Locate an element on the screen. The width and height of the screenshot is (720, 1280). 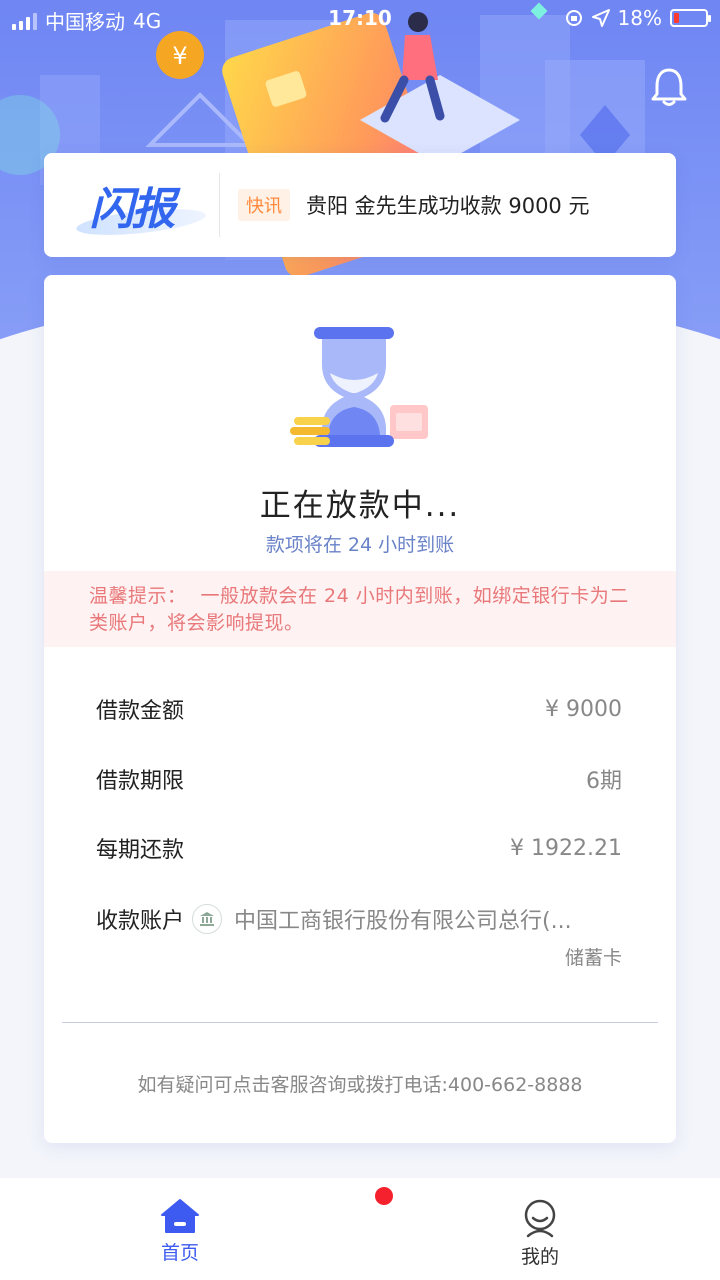
tab-mine: 我的 is located at coordinates (540, 1229).